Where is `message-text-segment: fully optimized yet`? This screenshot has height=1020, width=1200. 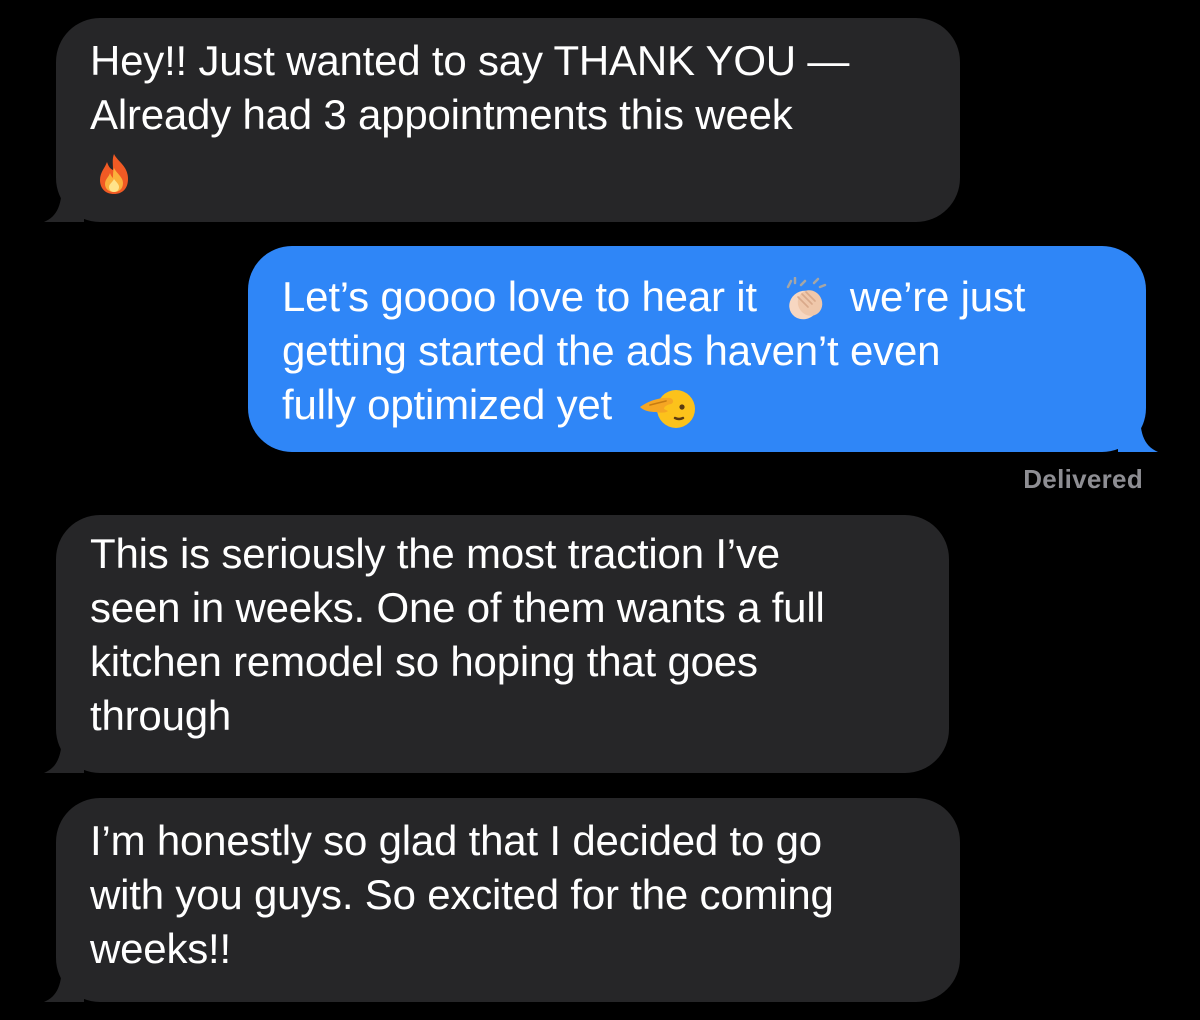 message-text-segment: fully optimized yet is located at coordinates (447, 404).